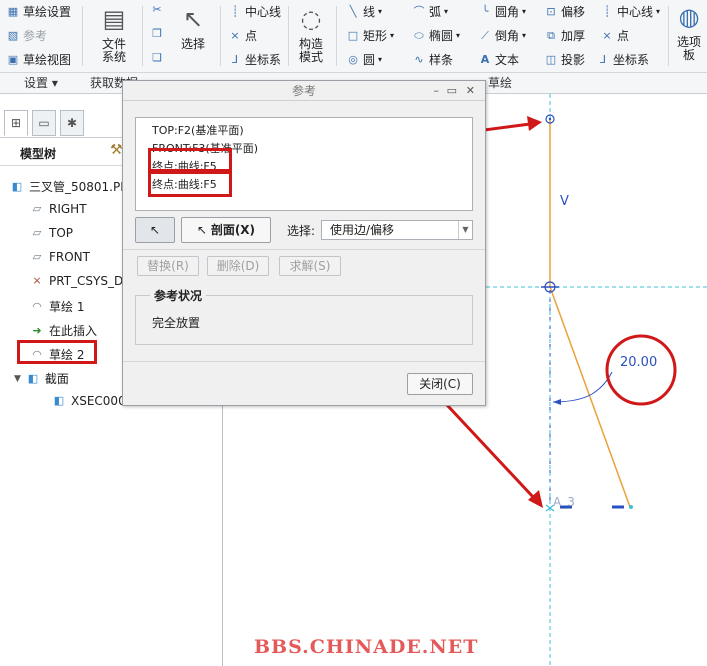 The image size is (707, 666). What do you see at coordinates (440, 384) in the screenshot?
I see `close-button: 关闭(C)` at bounding box center [440, 384].